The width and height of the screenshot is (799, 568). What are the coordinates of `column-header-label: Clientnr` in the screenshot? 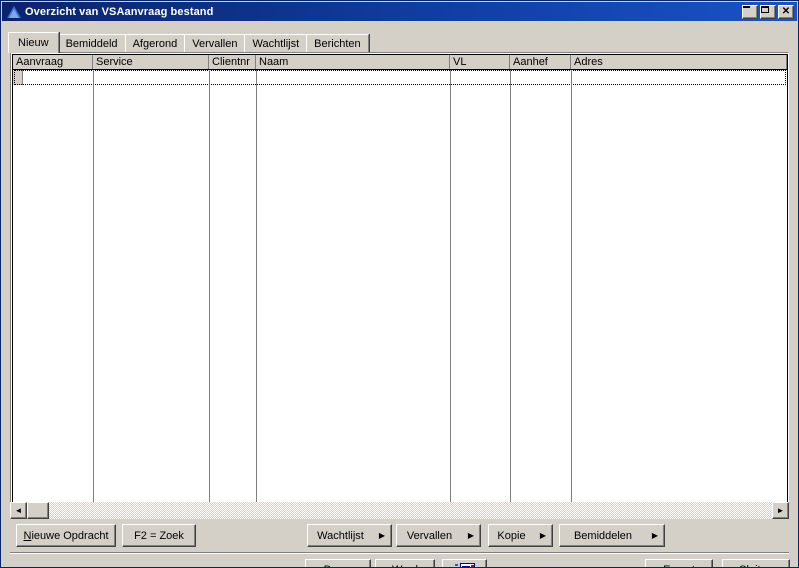 It's located at (231, 62).